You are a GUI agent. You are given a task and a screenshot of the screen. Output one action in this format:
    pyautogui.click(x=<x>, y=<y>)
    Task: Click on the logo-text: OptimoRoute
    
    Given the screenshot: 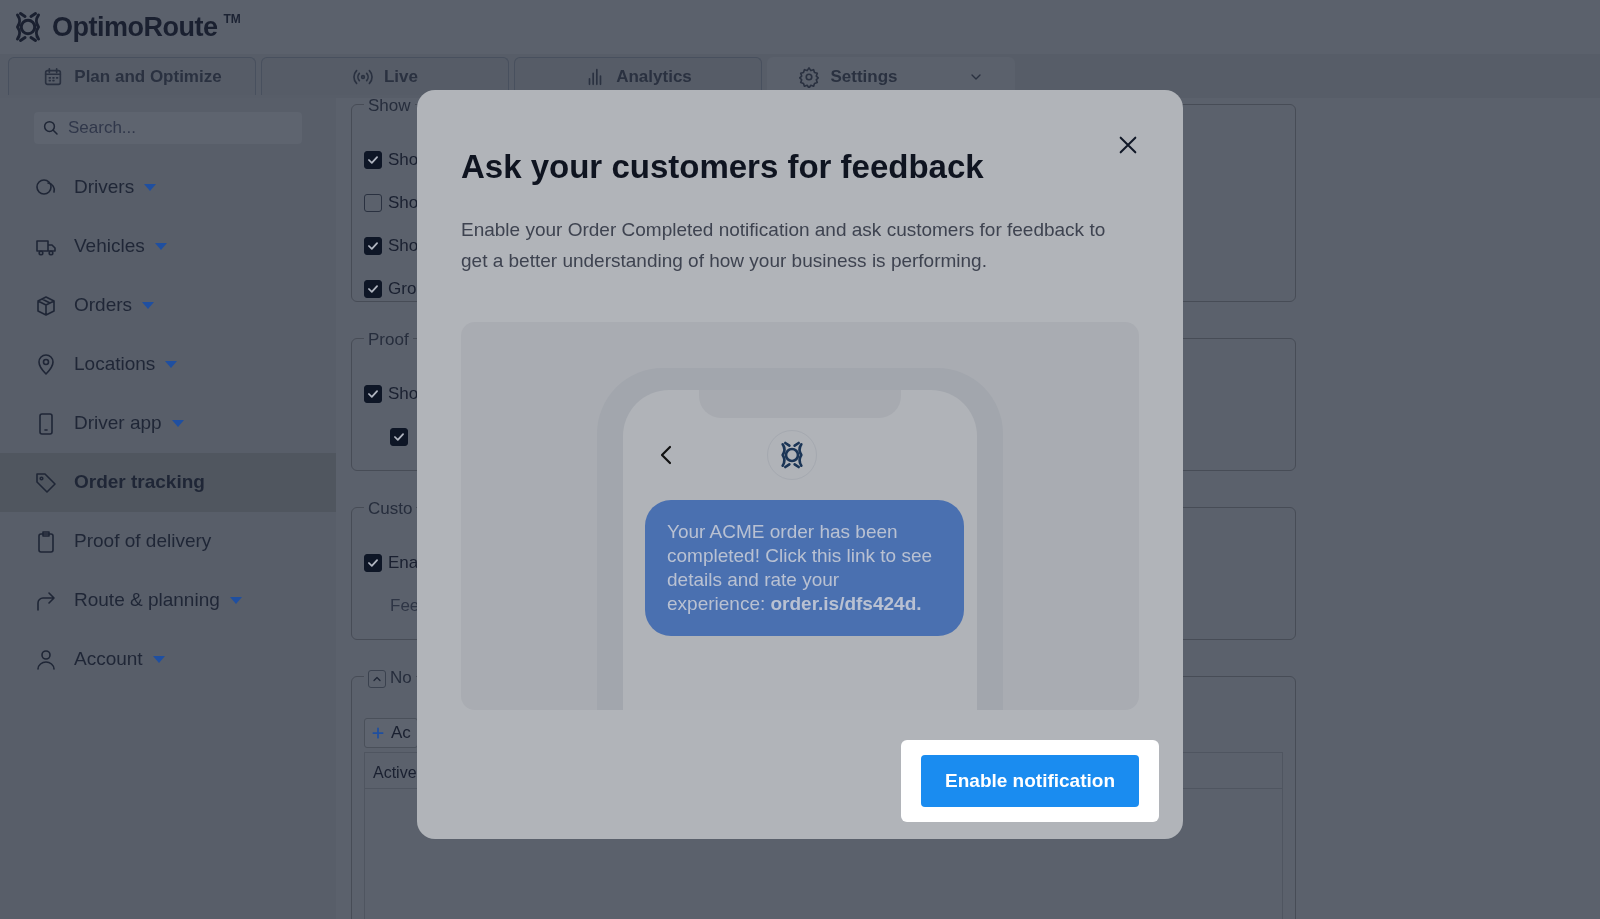 What is the action you would take?
    pyautogui.click(x=135, y=27)
    